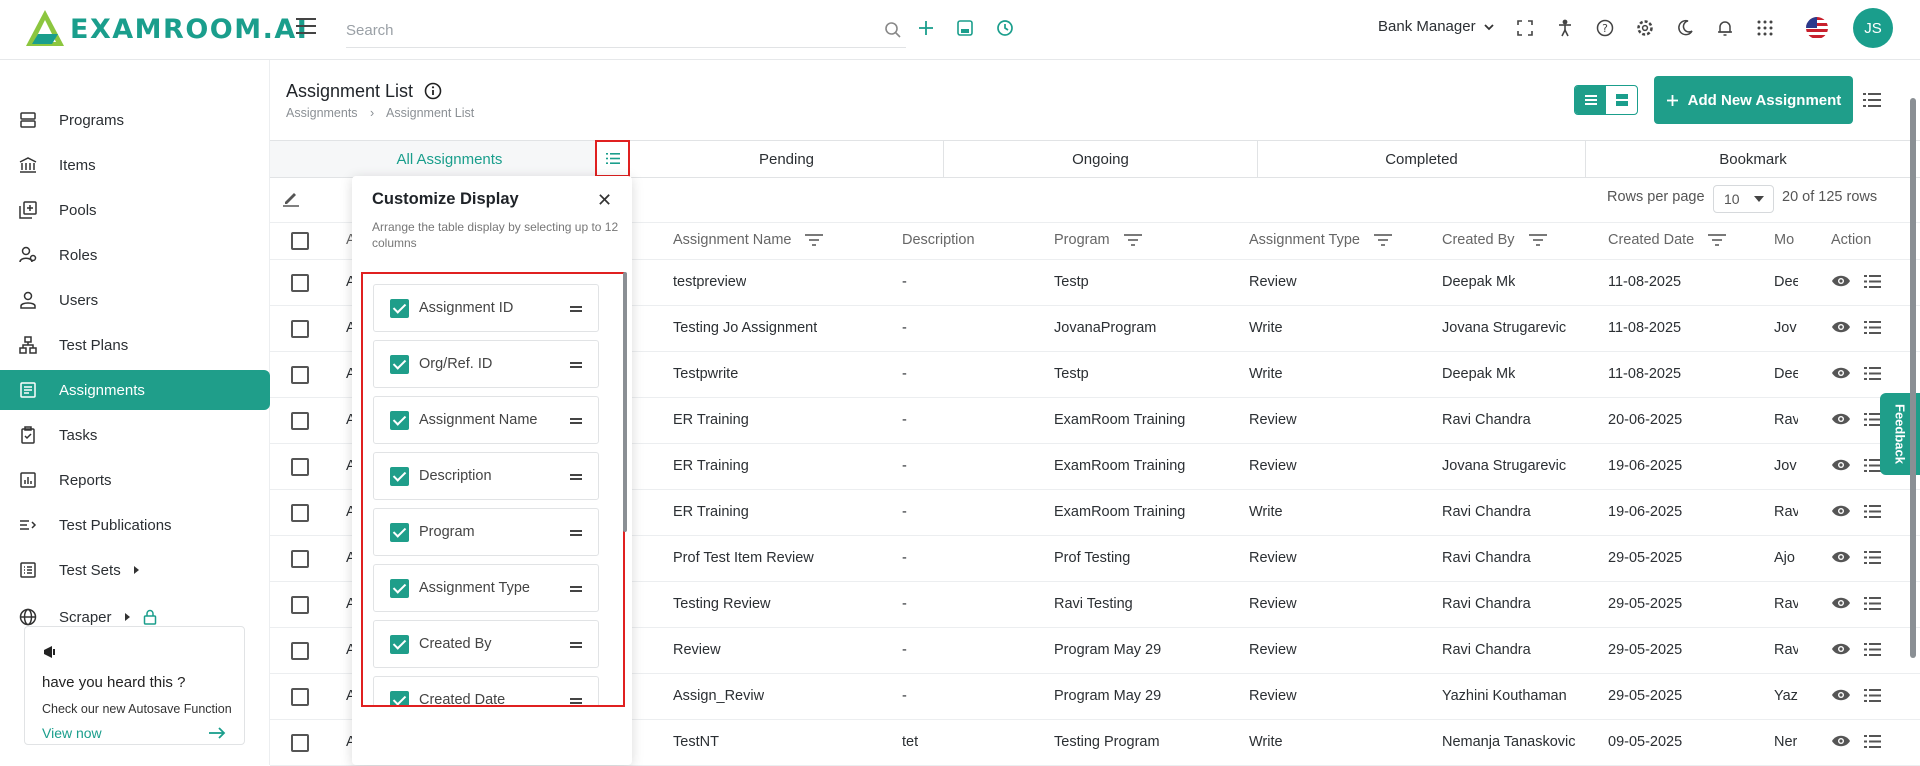 The width and height of the screenshot is (1920, 766). What do you see at coordinates (135, 525) in the screenshot?
I see `sidebar-item-test-publications: Test Publications` at bounding box center [135, 525].